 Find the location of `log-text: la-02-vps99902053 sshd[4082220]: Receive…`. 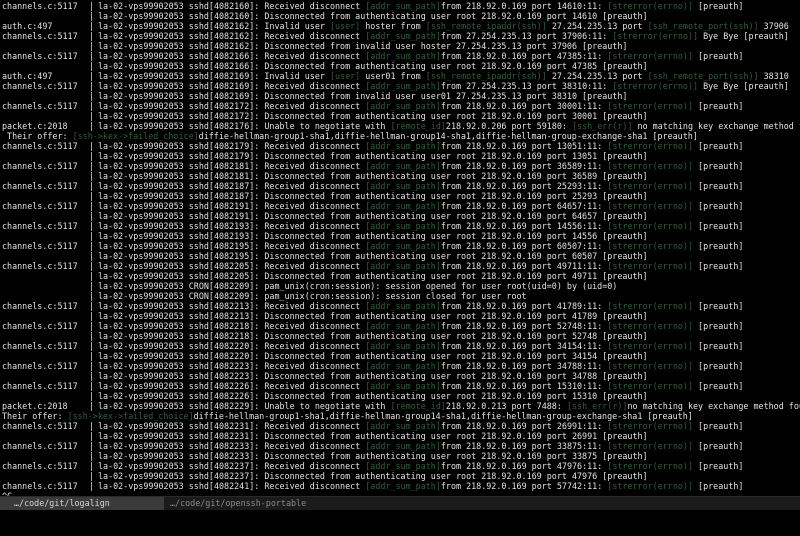

log-text: la-02-vps99902053 sshd[4082220]: Receive… is located at coordinates (231, 346).